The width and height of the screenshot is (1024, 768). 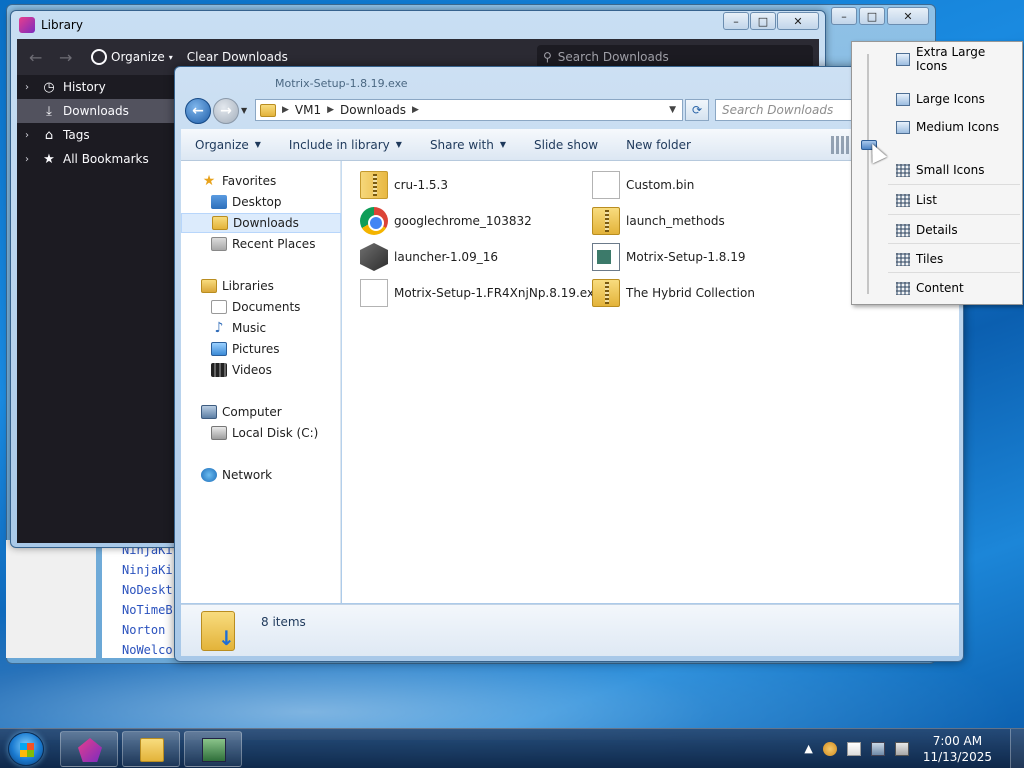 What do you see at coordinates (903, 99) in the screenshot?
I see `large-icons-icon` at bounding box center [903, 99].